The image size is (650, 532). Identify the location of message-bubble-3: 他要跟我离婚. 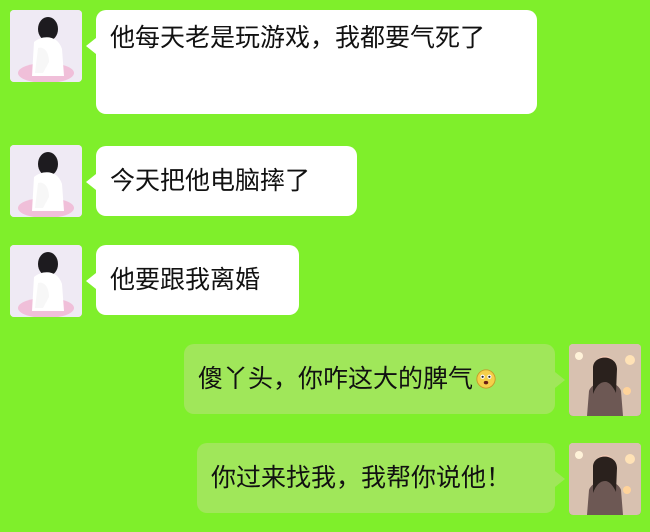
(192, 280).